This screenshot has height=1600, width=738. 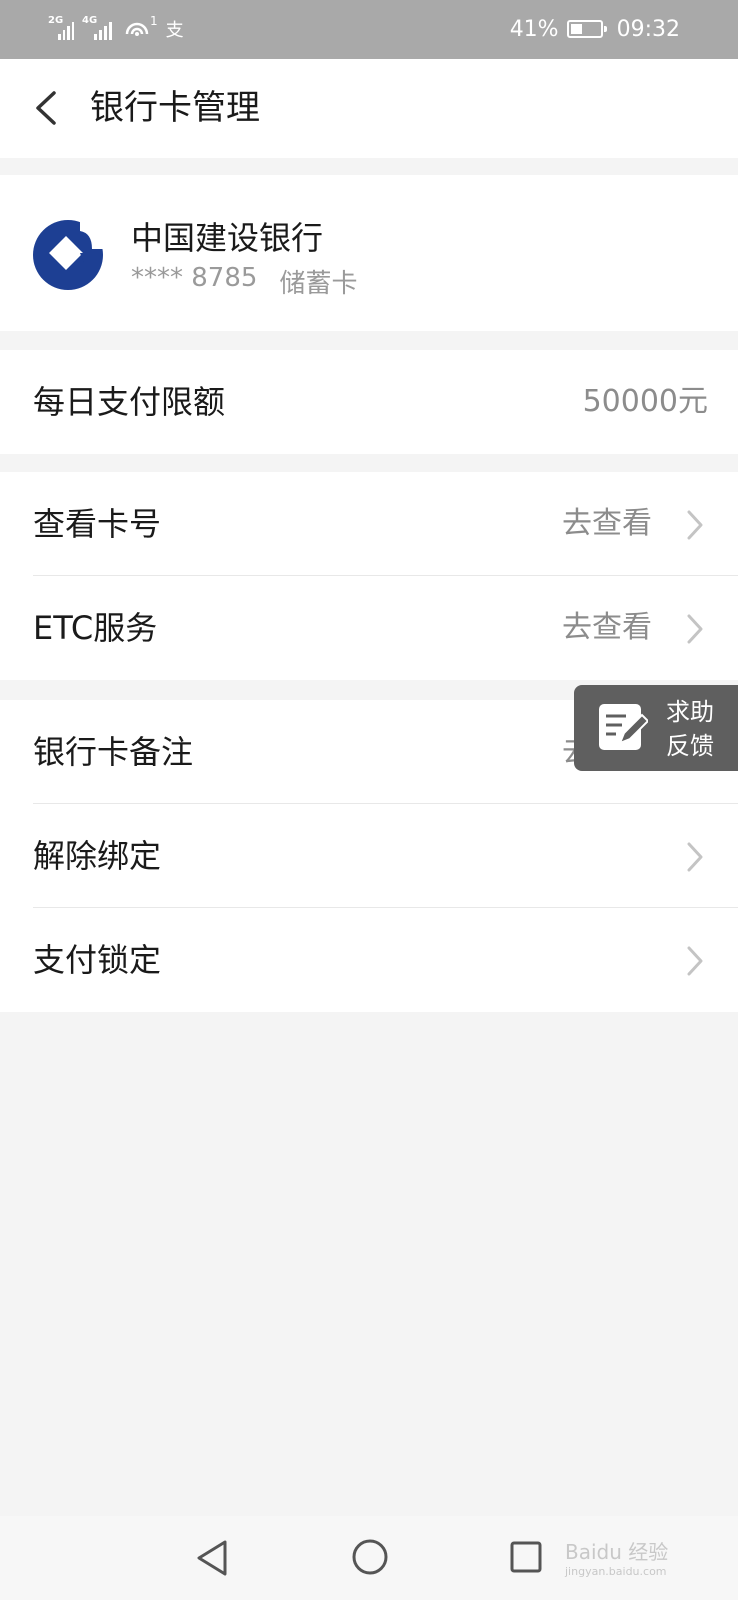 What do you see at coordinates (212, 1558) in the screenshot?
I see `nav-back-icon` at bounding box center [212, 1558].